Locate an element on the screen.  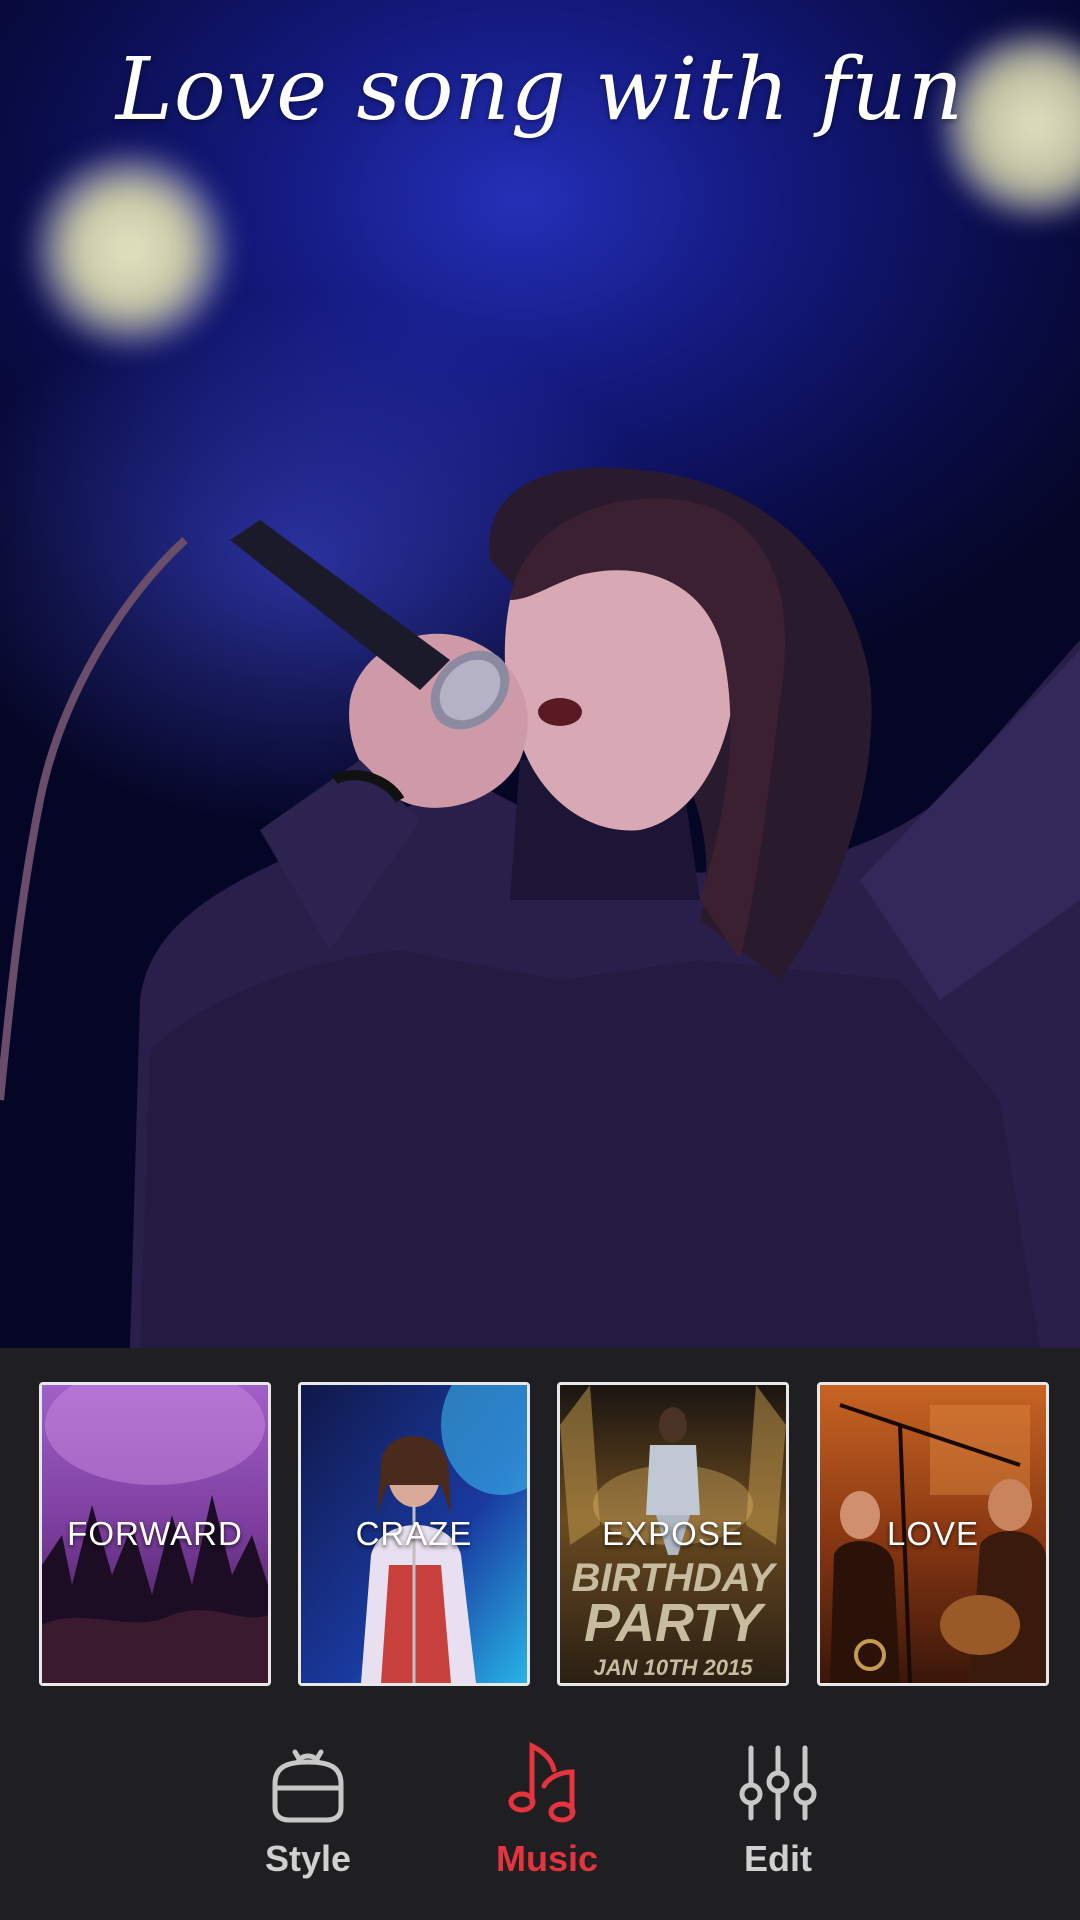
theme-label-expose: EXPOSE is located at coordinates (673, 1533).